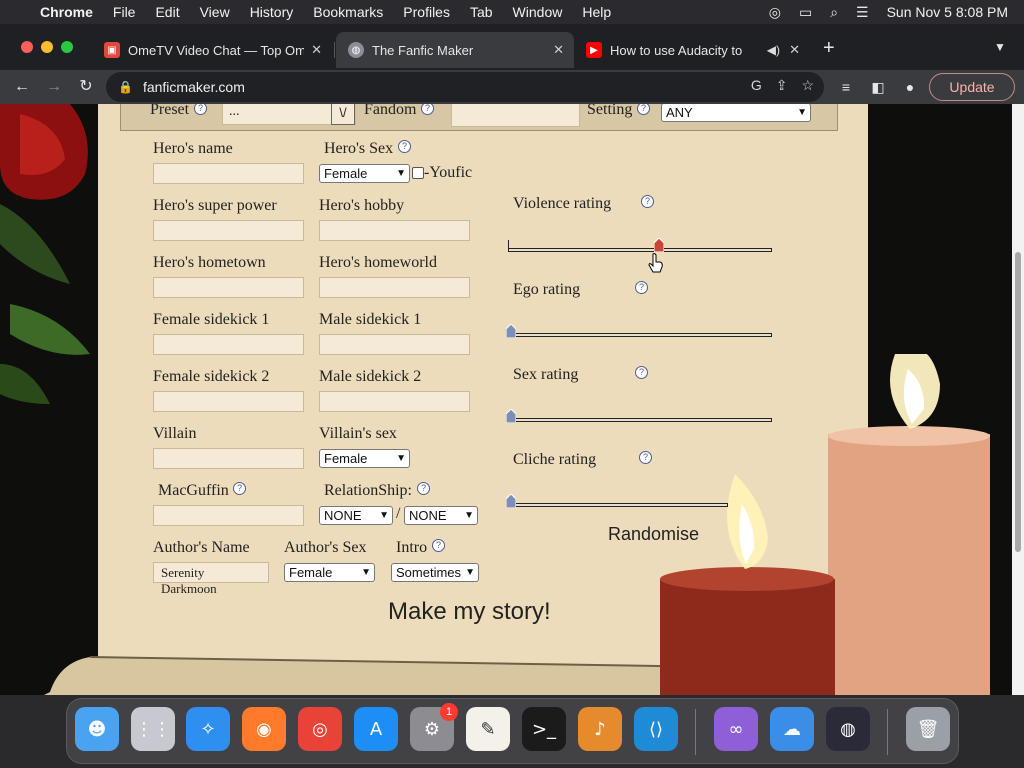  Describe the element at coordinates (394, 344) in the screenshot. I see `male-sidekick1-input` at that location.